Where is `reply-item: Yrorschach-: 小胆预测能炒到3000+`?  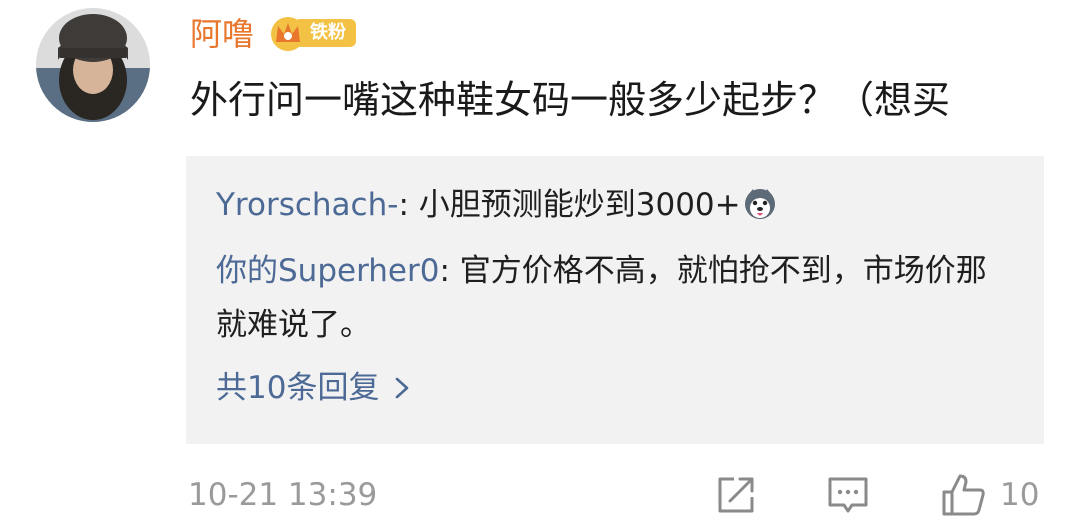 reply-item: Yrorschach-: 小胆预测能炒到3000+ is located at coordinates (496, 205).